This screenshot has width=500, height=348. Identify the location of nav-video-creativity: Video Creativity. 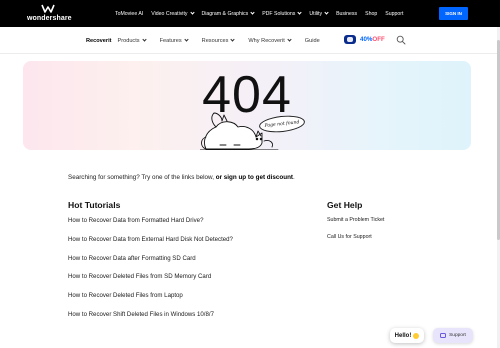
(173, 13).